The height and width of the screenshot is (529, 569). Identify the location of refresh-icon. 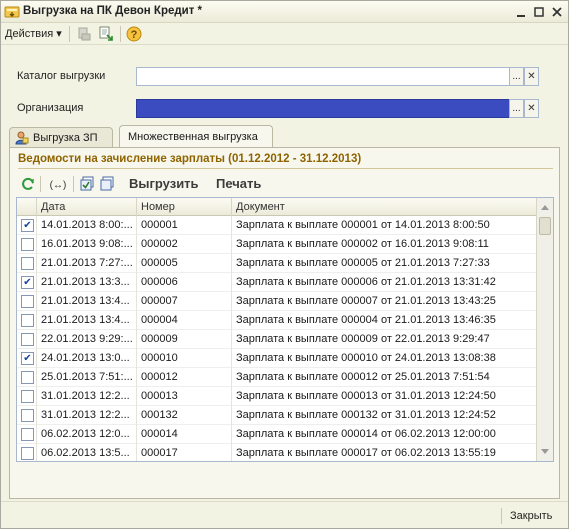
(28, 184).